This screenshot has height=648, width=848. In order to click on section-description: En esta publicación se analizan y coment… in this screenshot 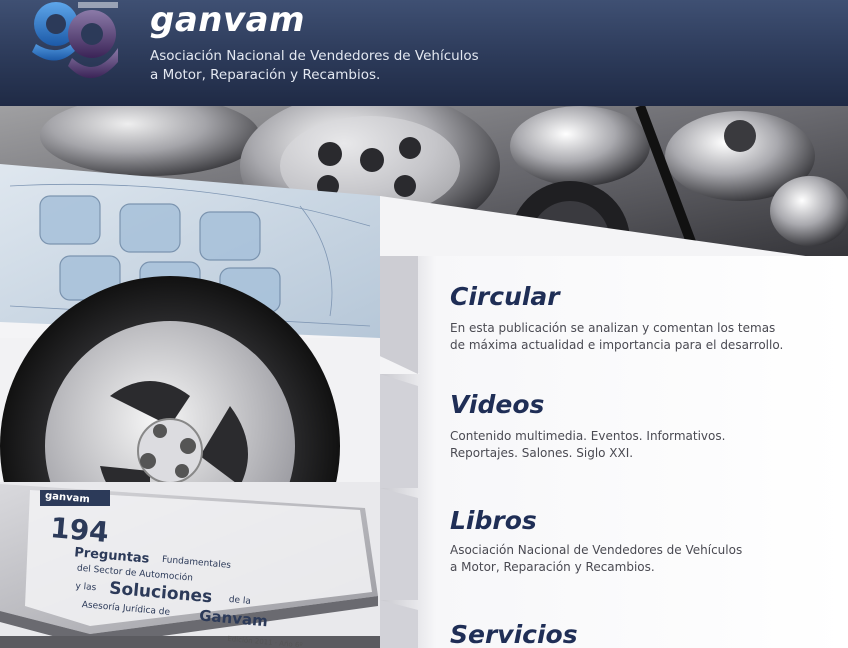, I will do `click(640, 337)`.